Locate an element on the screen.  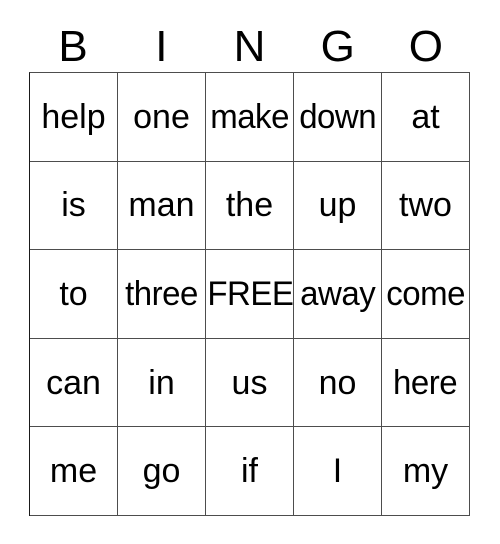
bingo-cell-label: go is located at coordinates (161, 471).